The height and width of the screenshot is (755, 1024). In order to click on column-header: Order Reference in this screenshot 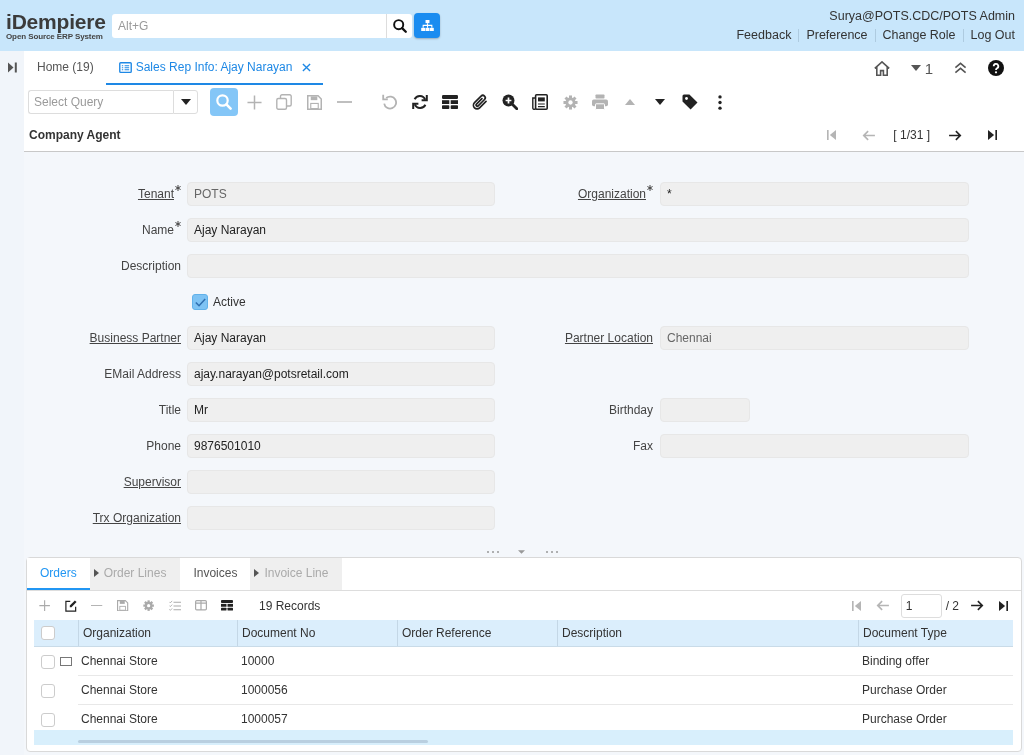, I will do `click(477, 633)`.